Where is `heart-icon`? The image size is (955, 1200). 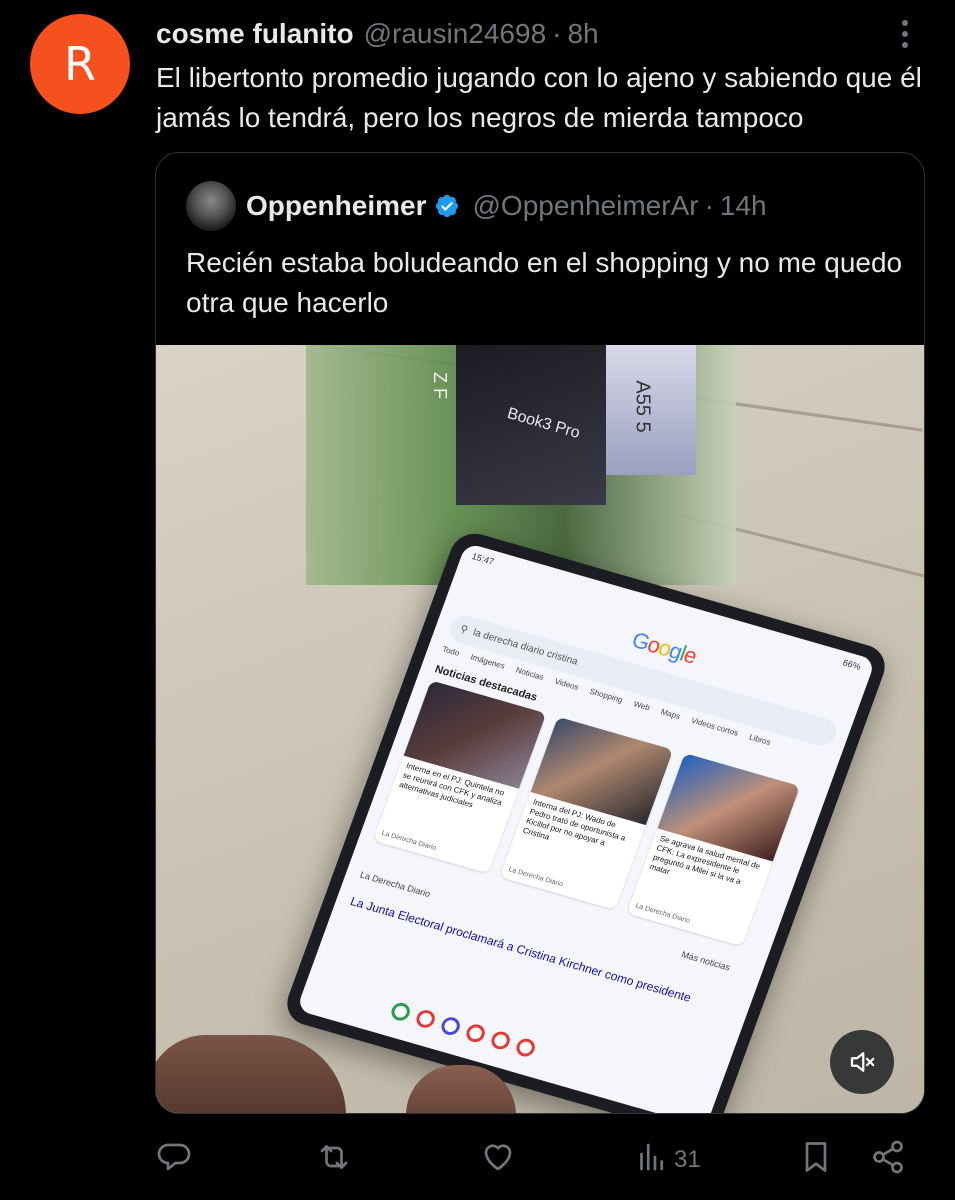
heart-icon is located at coordinates (498, 1160).